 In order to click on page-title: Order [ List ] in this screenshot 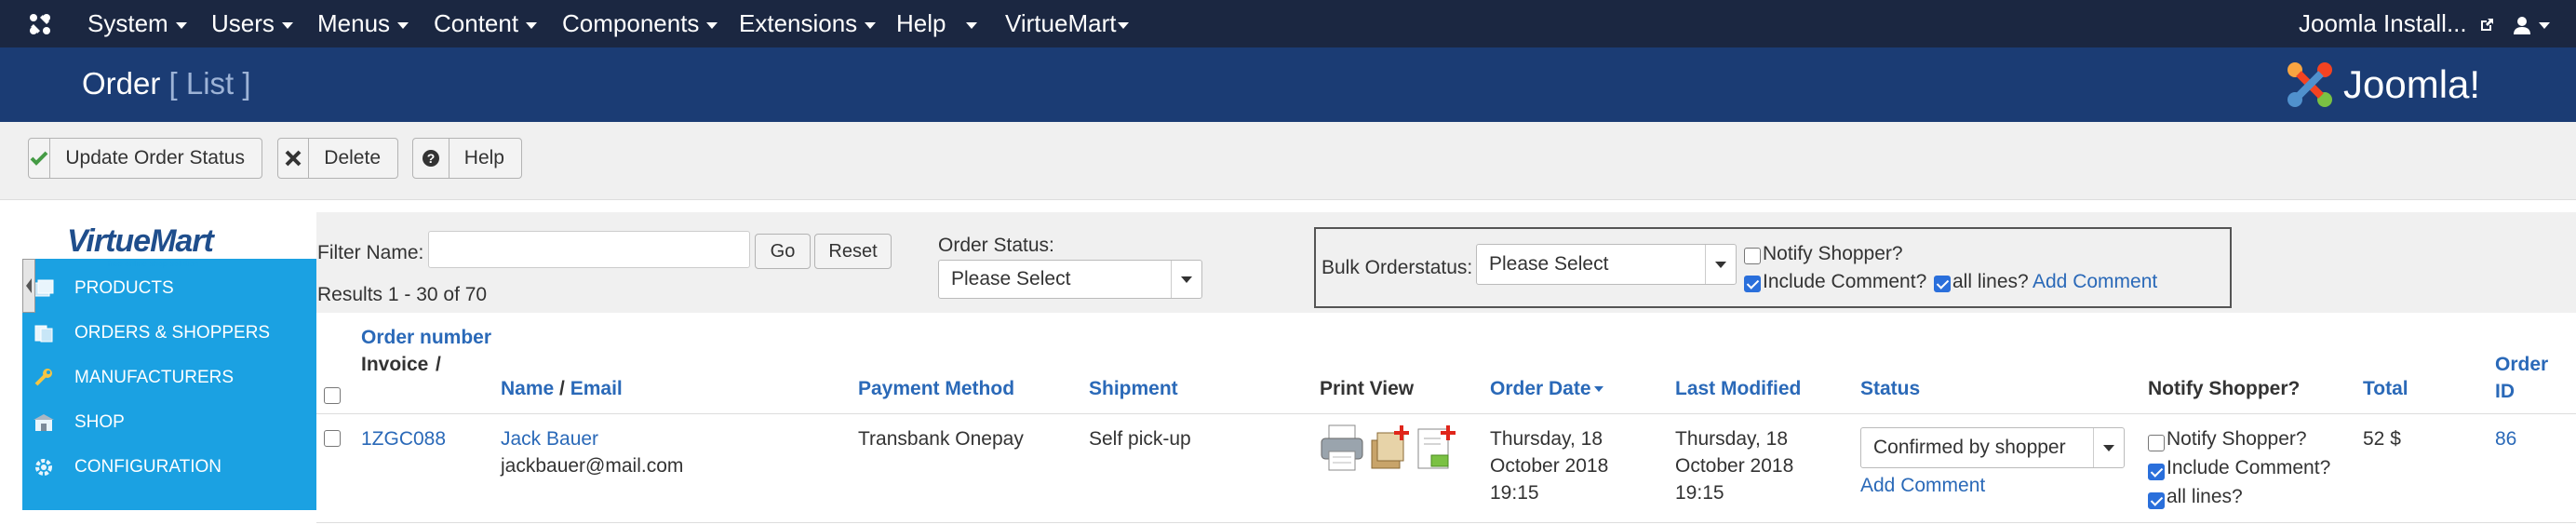, I will do `click(166, 83)`.